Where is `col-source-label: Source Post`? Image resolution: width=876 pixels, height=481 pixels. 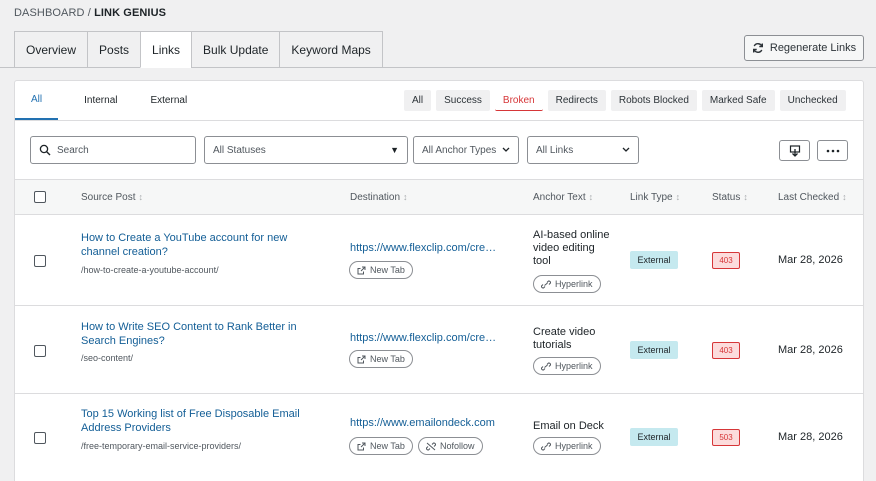 col-source-label: Source Post is located at coordinates (108, 197).